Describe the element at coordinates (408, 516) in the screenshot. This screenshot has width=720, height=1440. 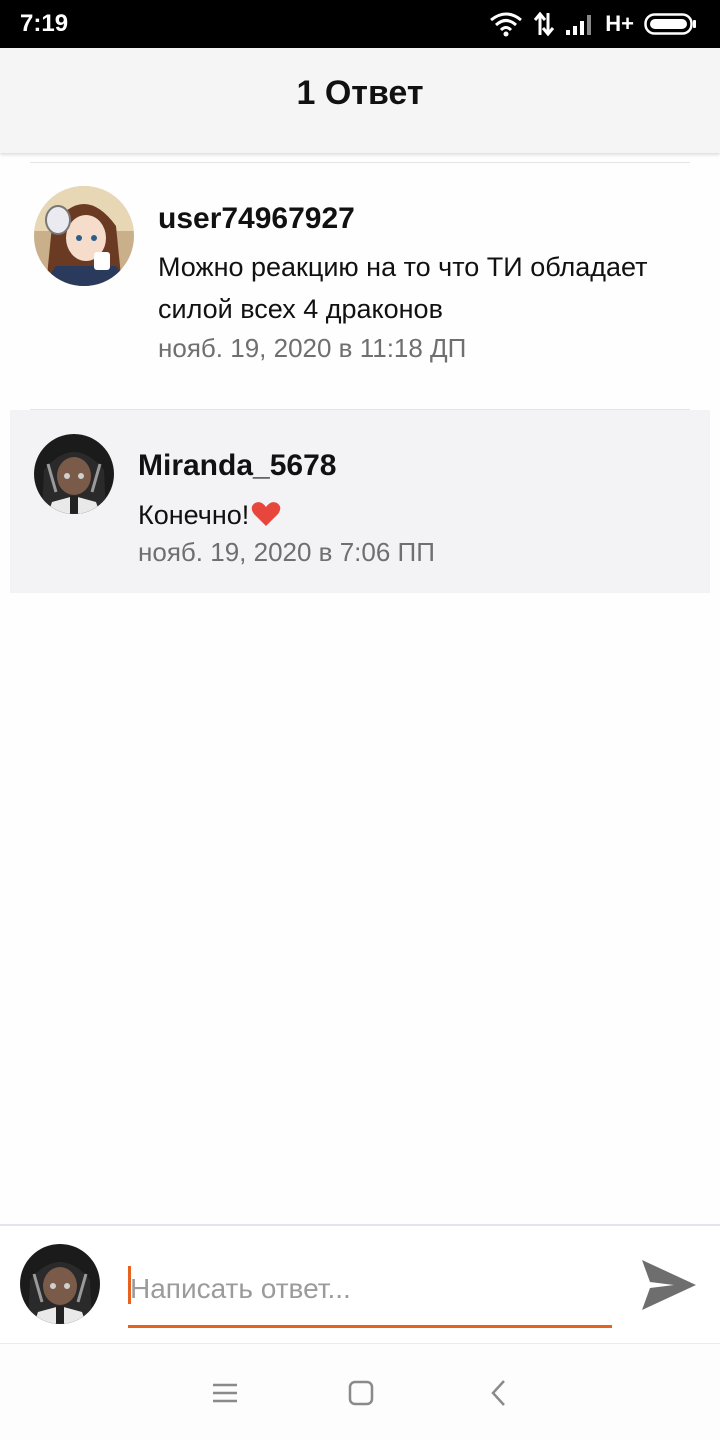
I see `reply-text: Конечно!` at that location.